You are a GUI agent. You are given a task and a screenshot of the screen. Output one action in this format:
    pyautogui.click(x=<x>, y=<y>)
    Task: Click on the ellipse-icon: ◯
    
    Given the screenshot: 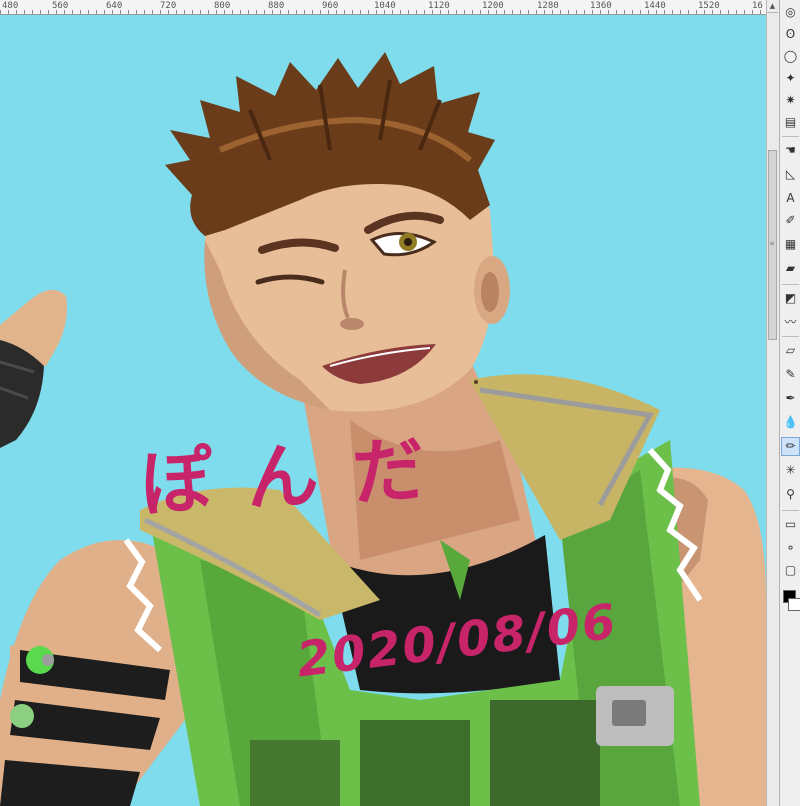 What is the action you would take?
    pyautogui.click(x=790, y=56)
    